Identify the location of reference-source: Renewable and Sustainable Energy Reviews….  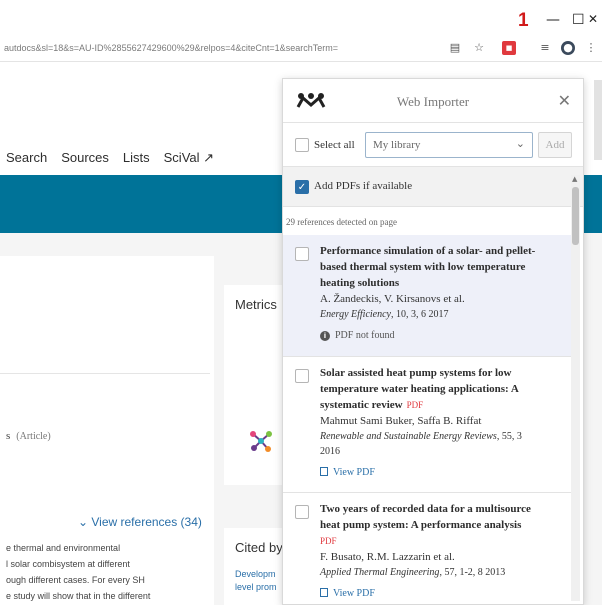
(430, 444).